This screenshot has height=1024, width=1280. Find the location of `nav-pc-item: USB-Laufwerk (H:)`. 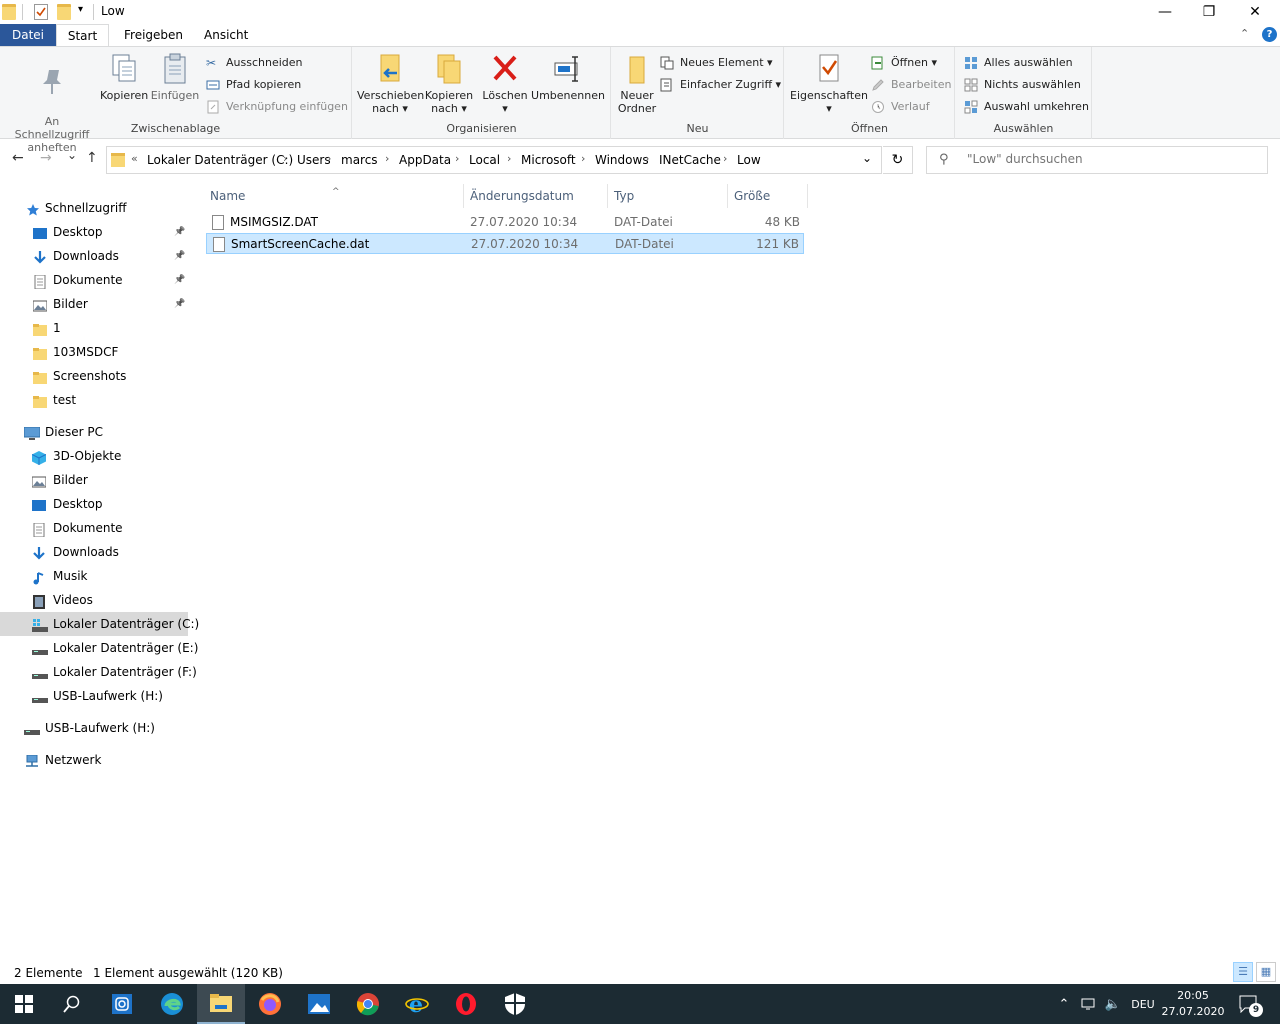

nav-pc-item: USB-Laufwerk (H:) is located at coordinates (94, 696).